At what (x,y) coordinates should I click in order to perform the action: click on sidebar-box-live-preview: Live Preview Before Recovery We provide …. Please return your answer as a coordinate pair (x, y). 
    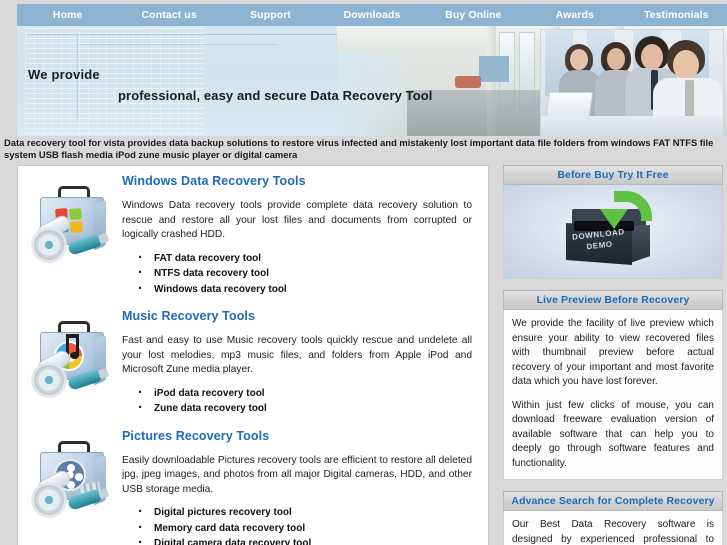
    Looking at the image, I should click on (613, 385).